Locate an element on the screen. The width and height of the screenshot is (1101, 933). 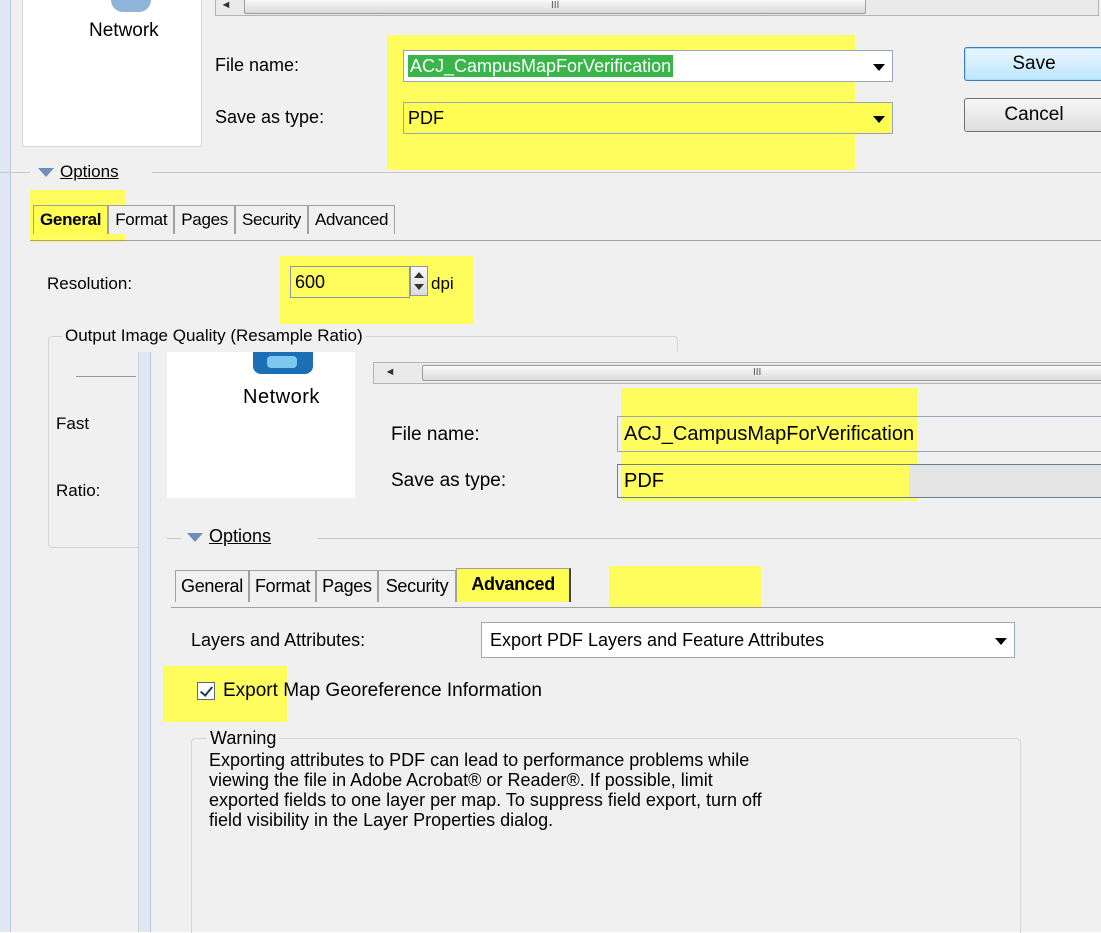
highlight-advanced-tab is located at coordinates (685, 587).